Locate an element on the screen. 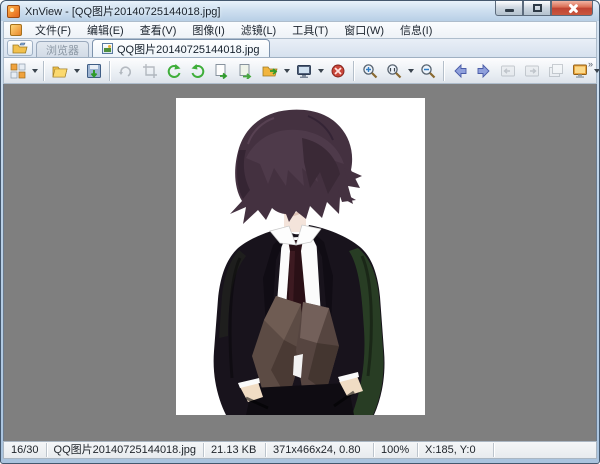 The image size is (600, 464). zoom-ratio-button is located at coordinates (393, 71).